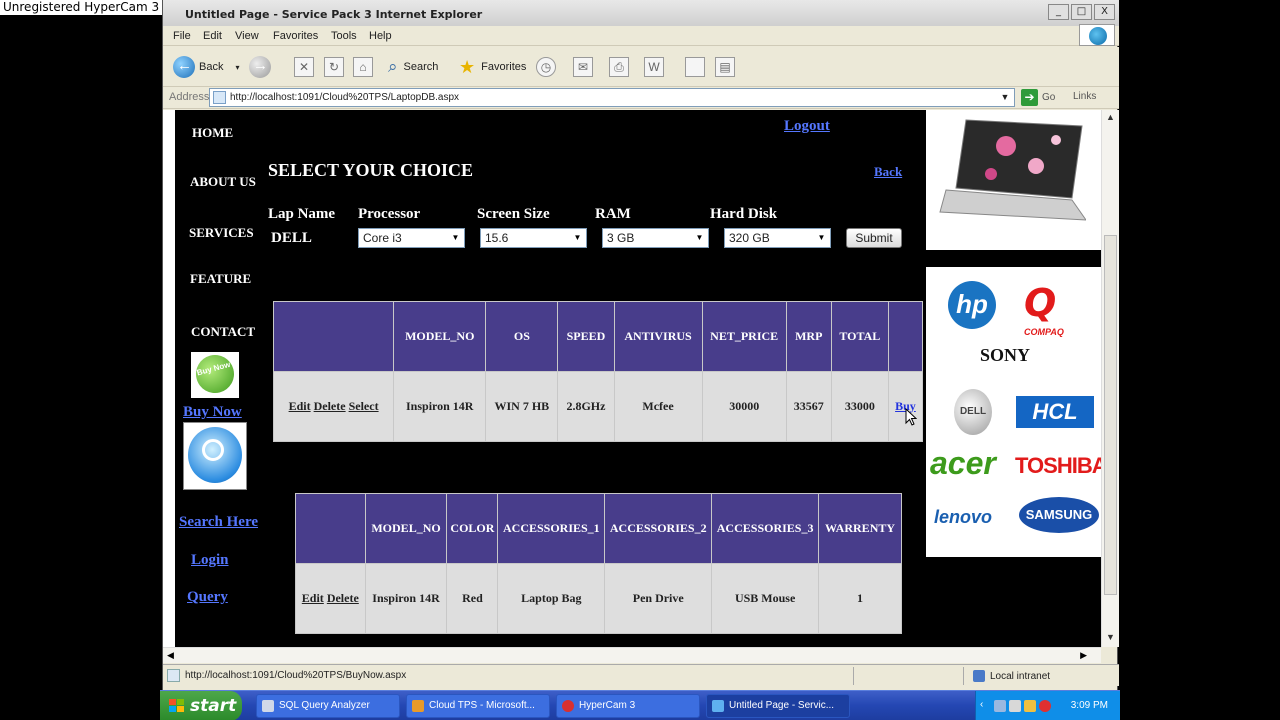 This screenshot has width=1280, height=720. What do you see at coordinates (981, 704) in the screenshot?
I see `tray-expand-icon: ‹` at bounding box center [981, 704].